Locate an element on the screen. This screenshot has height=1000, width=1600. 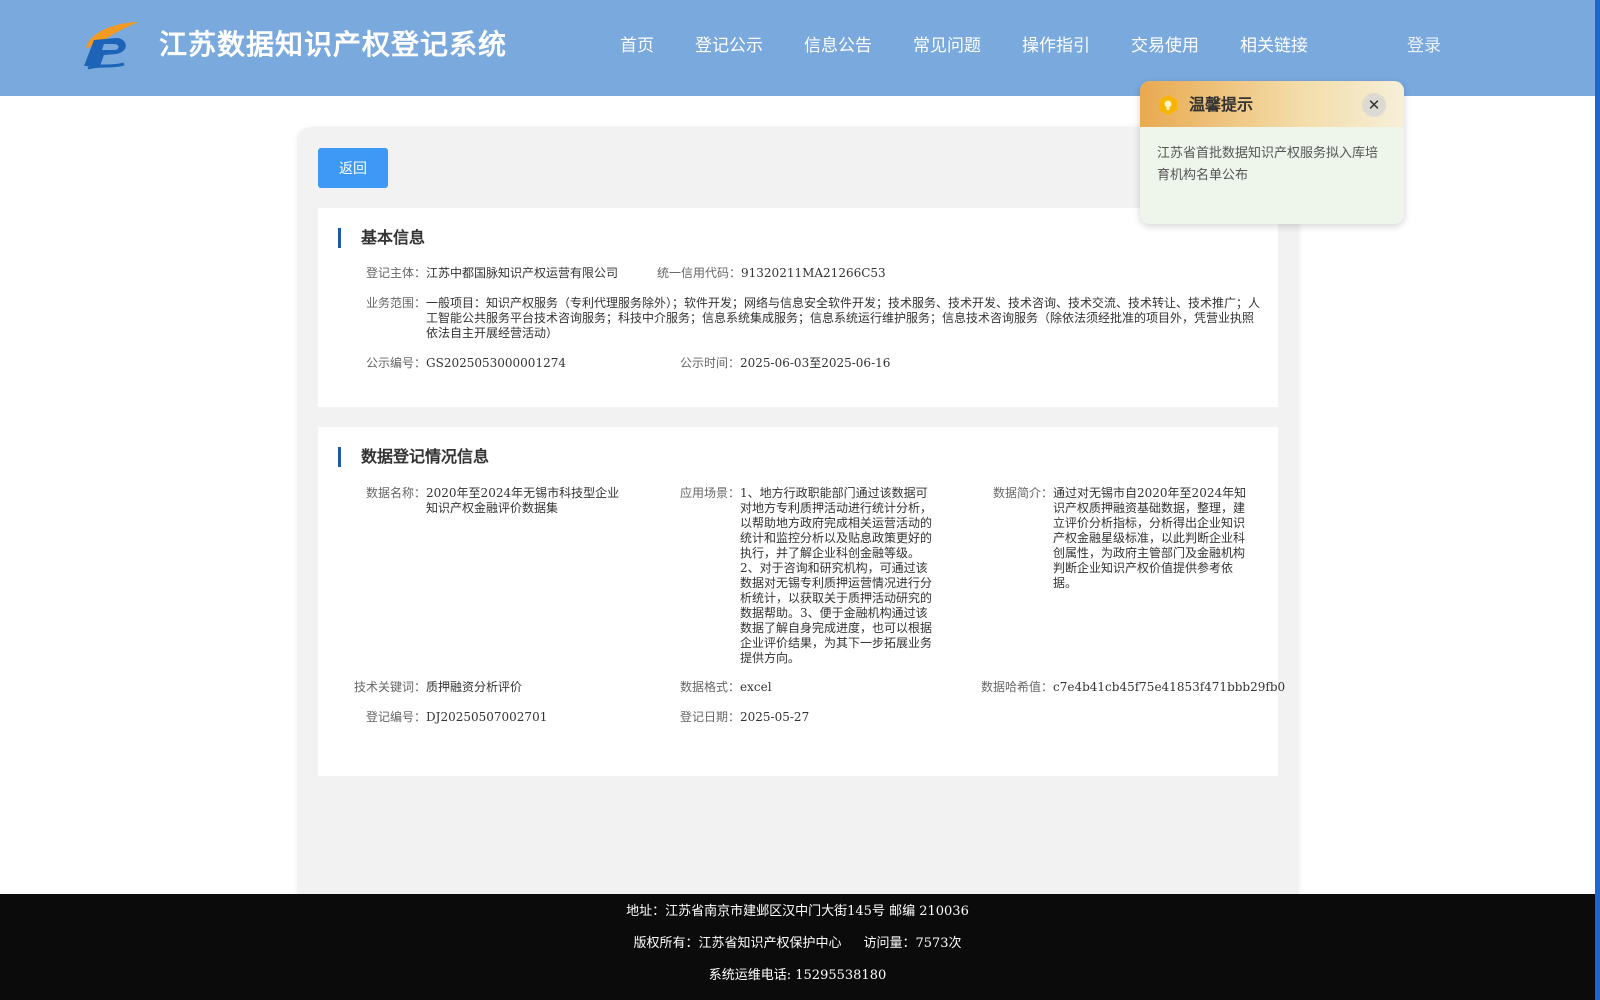
footer-copyright: 版权所有：江苏省知识产权保护中心 is located at coordinates (737, 943).